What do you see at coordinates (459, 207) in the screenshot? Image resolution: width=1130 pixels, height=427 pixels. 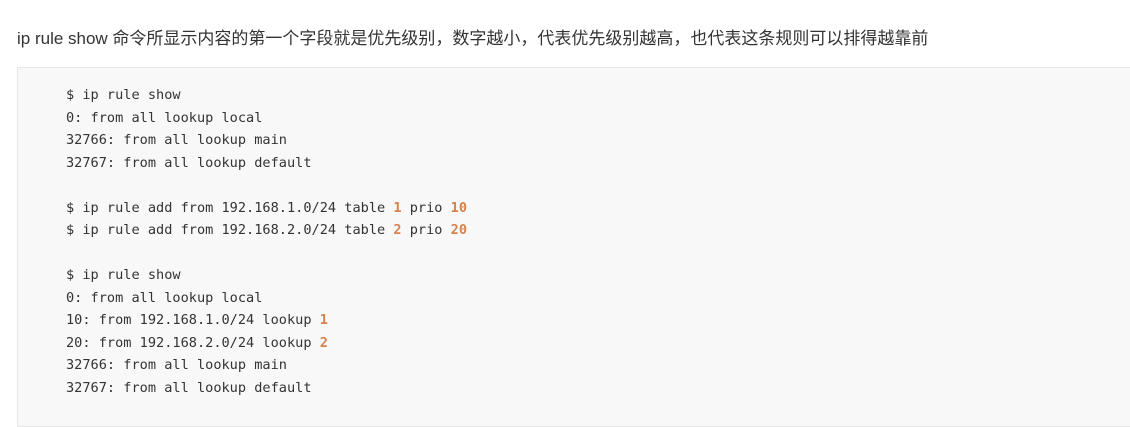 I see `code-number: 10` at bounding box center [459, 207].